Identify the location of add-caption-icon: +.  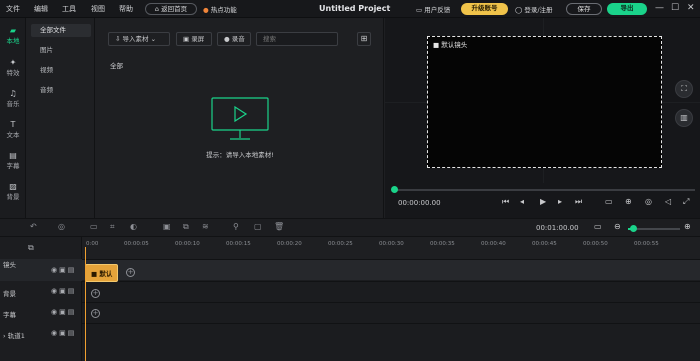
(95, 313).